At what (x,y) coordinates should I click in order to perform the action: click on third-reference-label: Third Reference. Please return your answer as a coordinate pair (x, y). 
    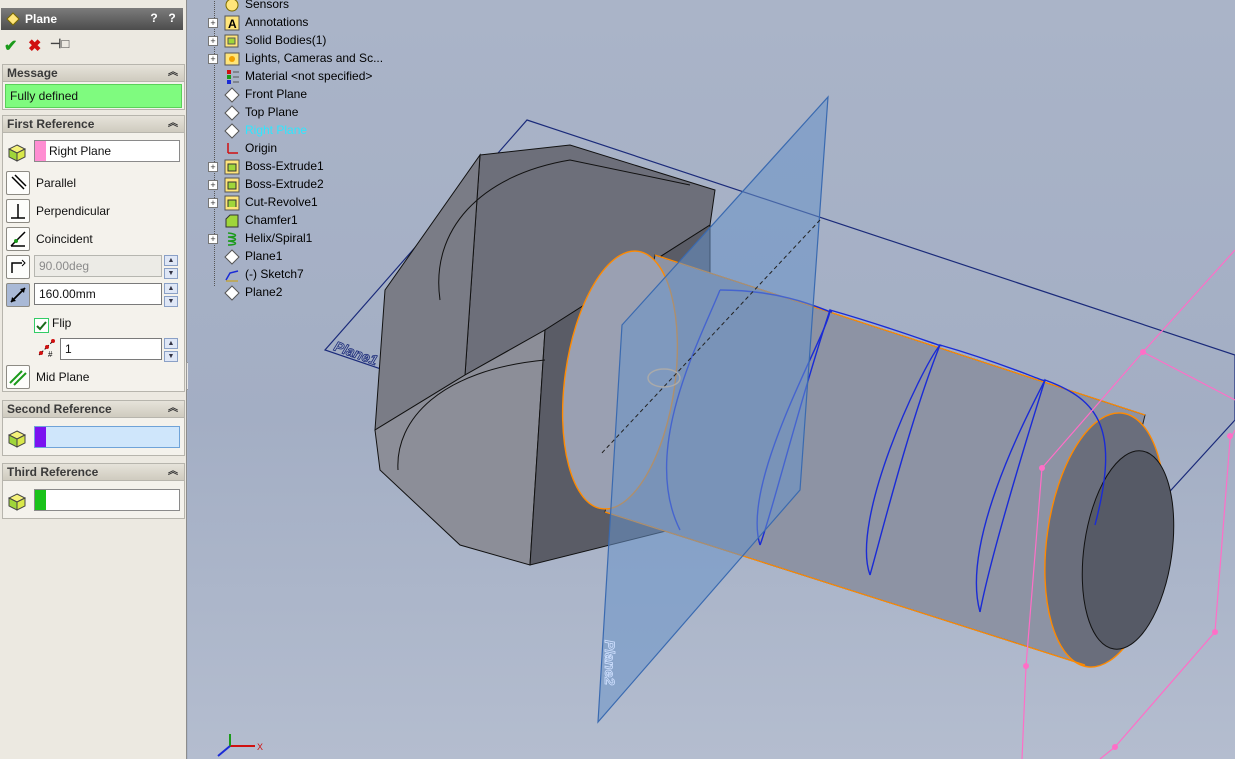
    Looking at the image, I should click on (53, 472).